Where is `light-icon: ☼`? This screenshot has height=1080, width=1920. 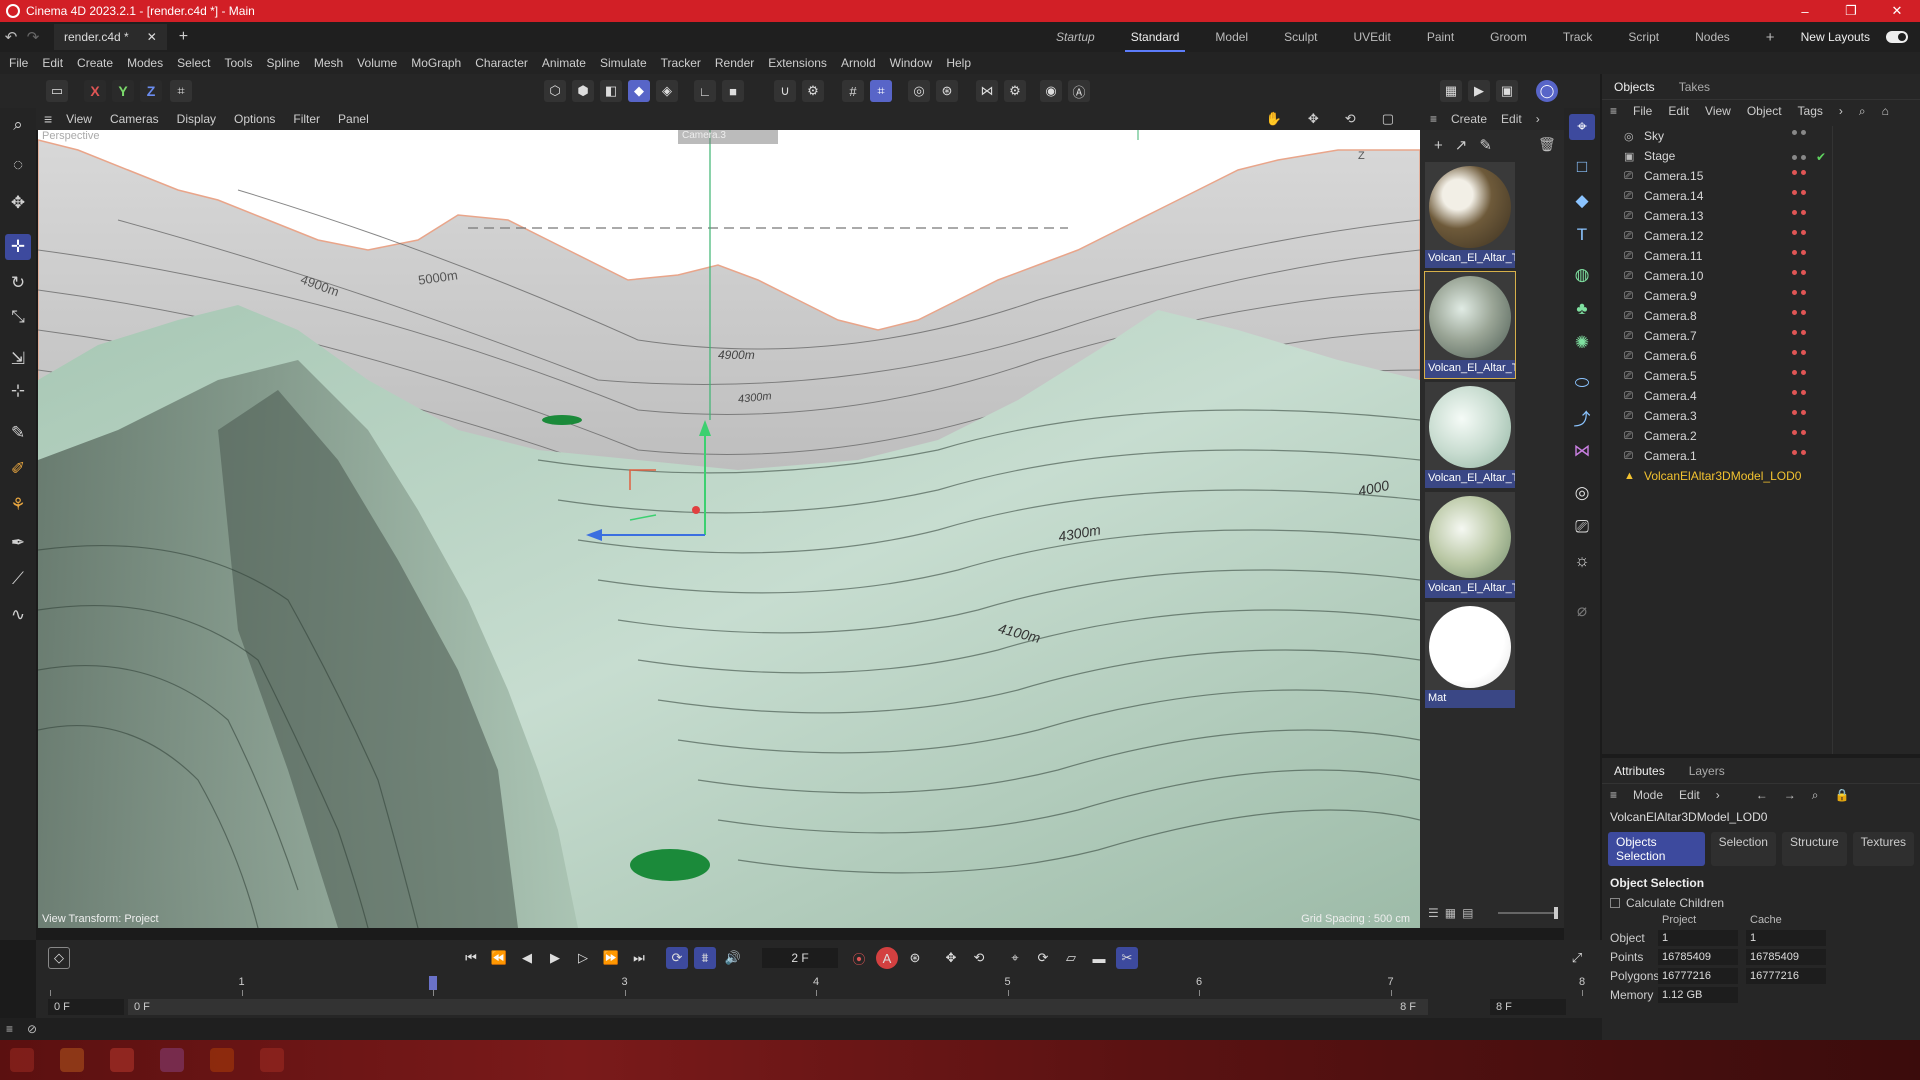
light-icon: ☼ is located at coordinates (1582, 561).